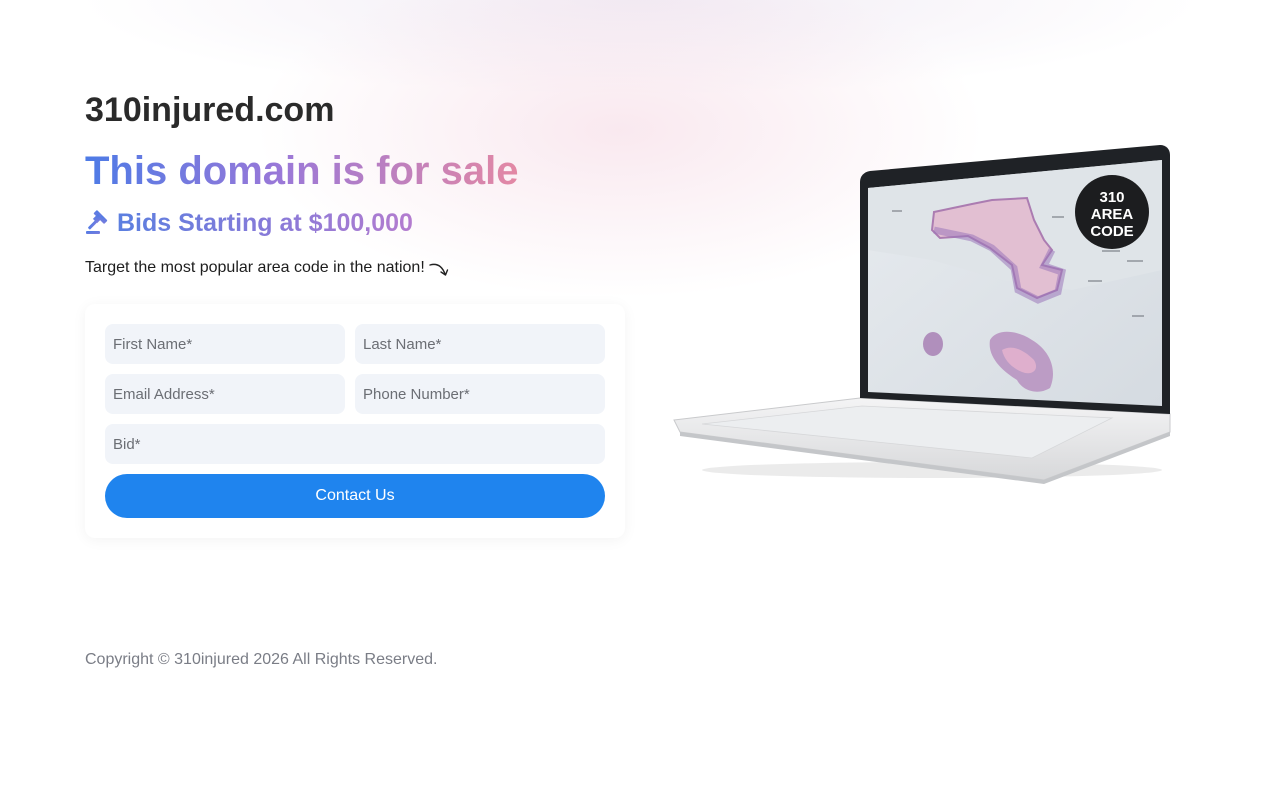 Image resolution: width=1280 pixels, height=800 pixels. Describe the element at coordinates (355, 421) in the screenshot. I see `contact-form: Contact Us` at that location.